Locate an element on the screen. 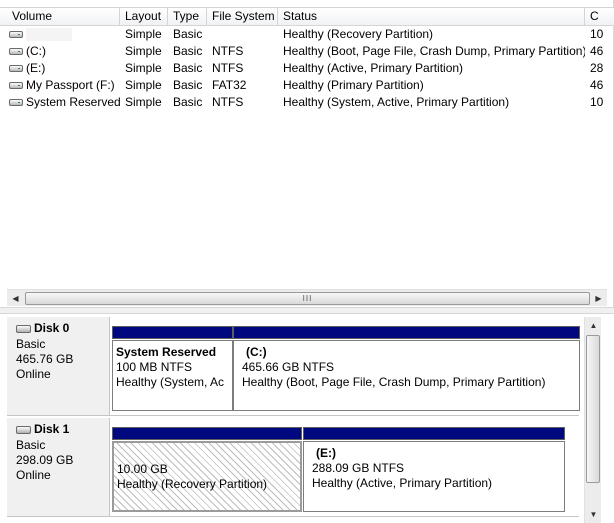 This screenshot has width=614, height=523. column-header-layout: Layout is located at coordinates (144, 16).